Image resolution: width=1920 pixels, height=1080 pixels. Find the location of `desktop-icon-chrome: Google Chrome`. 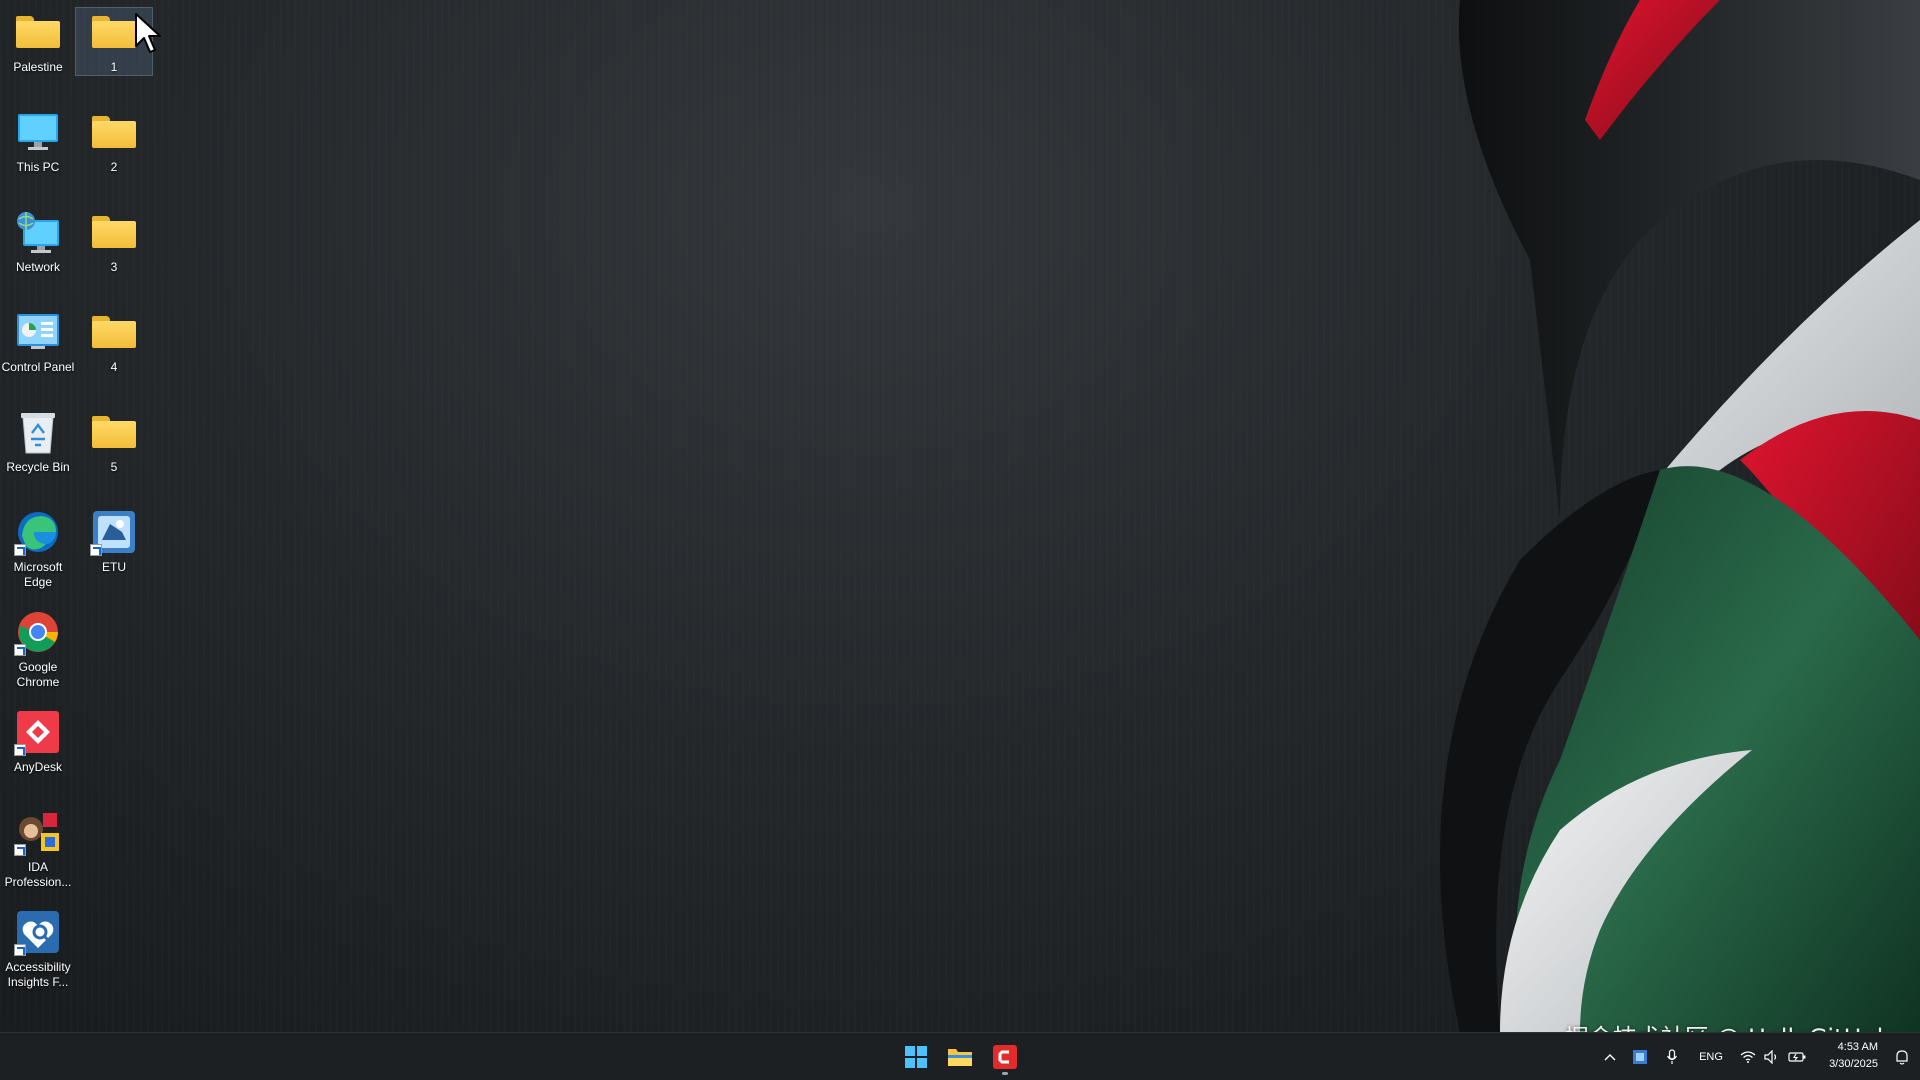

desktop-icon-chrome: Google Chrome is located at coordinates (38, 649).